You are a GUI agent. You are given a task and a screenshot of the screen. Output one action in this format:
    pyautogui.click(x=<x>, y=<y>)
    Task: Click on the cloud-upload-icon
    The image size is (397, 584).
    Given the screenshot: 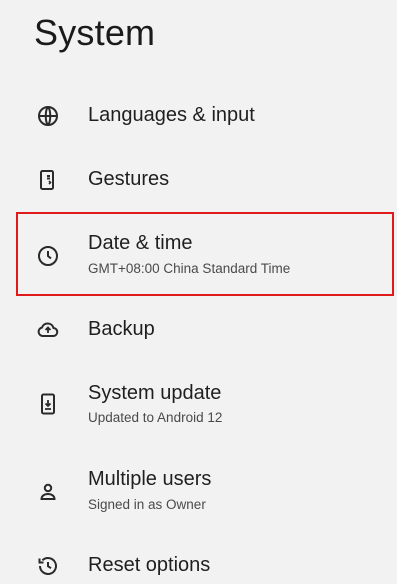 What is the action you would take?
    pyautogui.click(x=48, y=330)
    